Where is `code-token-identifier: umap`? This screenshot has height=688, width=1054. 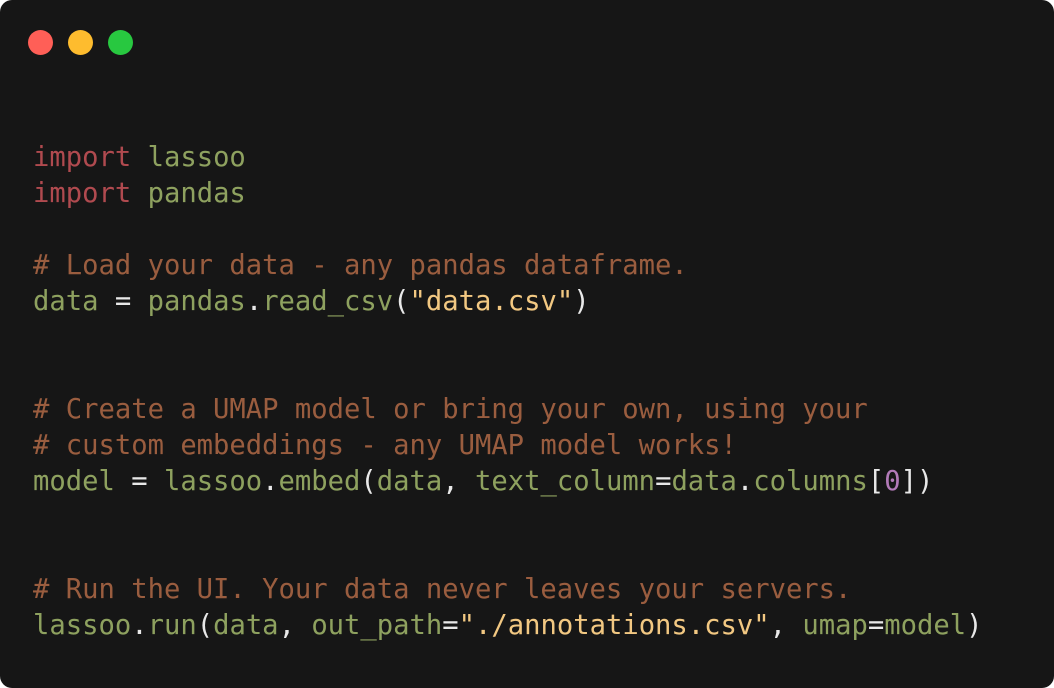
code-token-identifier: umap is located at coordinates (835, 625).